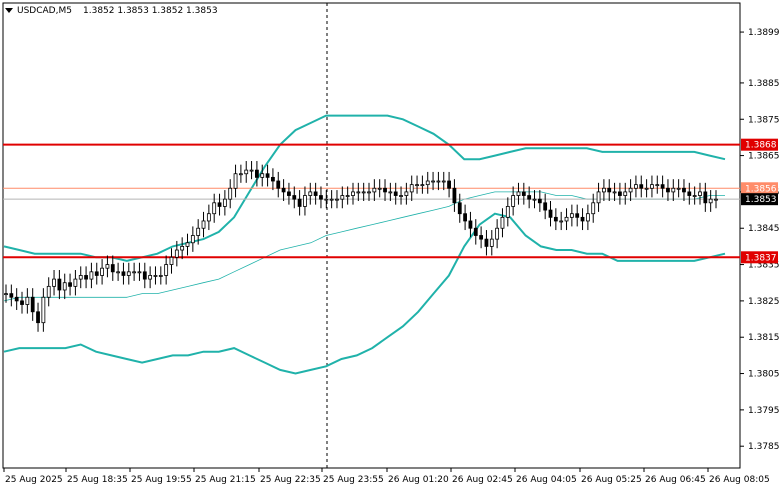 The width and height of the screenshot is (781, 489). I want to click on y-tick-label: 1.3815, so click(764, 338).